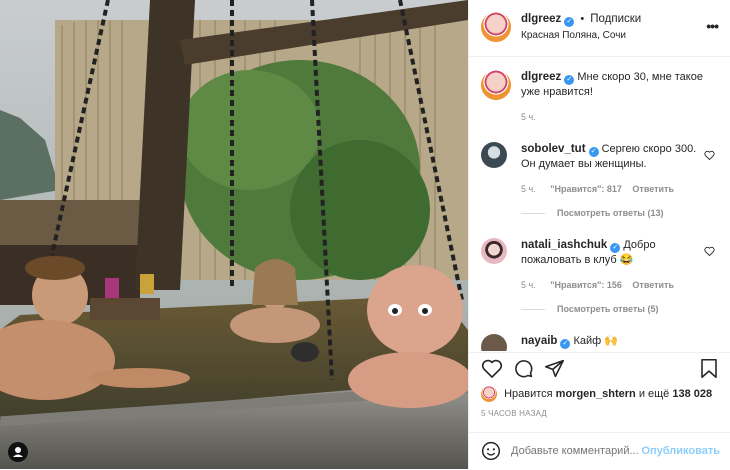 This screenshot has height=470, width=730. I want to click on comment-icon, so click(523, 370).